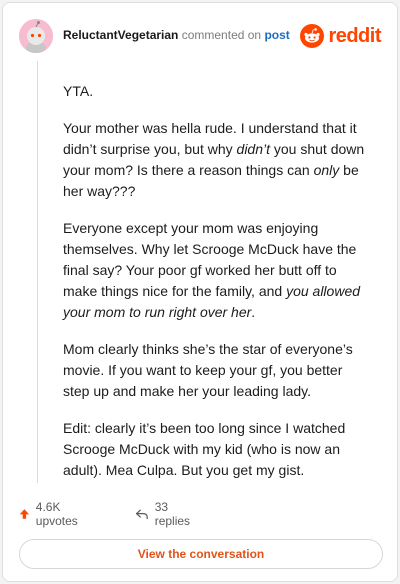 This screenshot has height=584, width=400. I want to click on reply-count: 33 replies, so click(172, 514).